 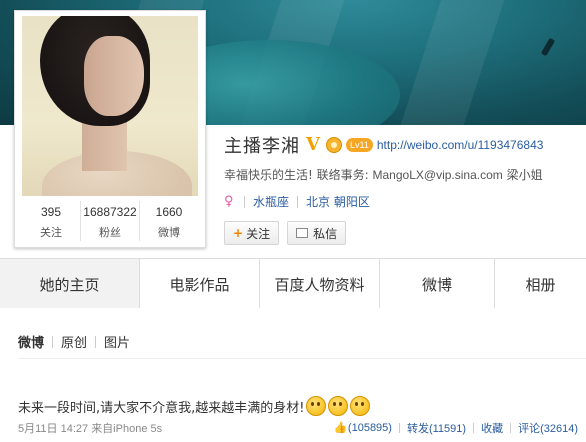 What do you see at coordinates (334, 145) in the screenshot?
I see `medal-icon` at bounding box center [334, 145].